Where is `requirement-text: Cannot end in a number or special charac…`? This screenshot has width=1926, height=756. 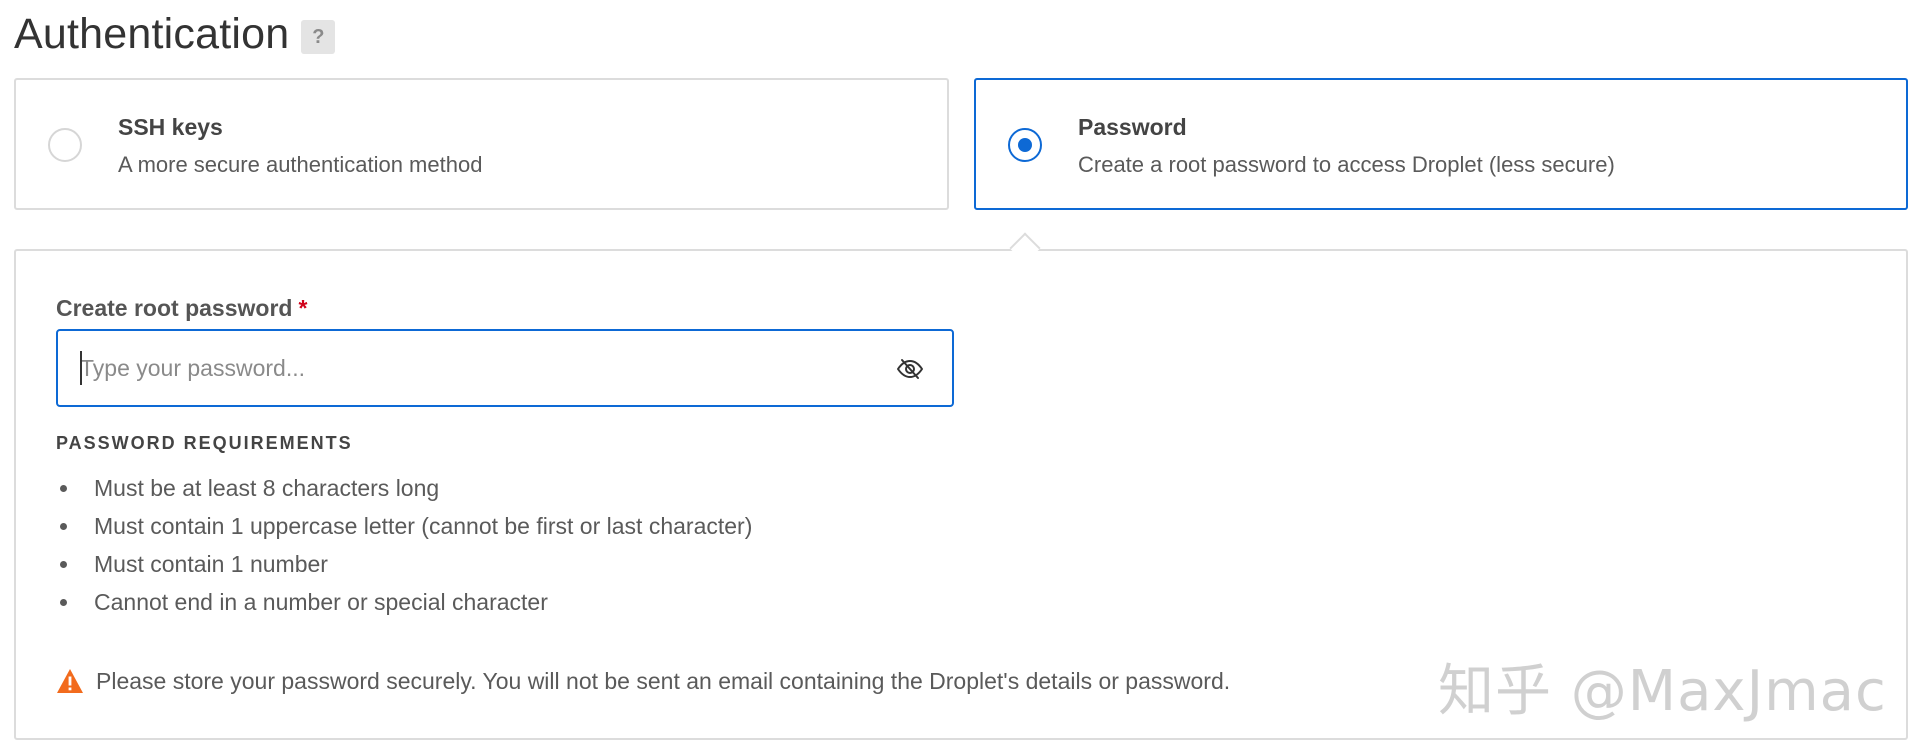
requirement-text: Cannot end in a number or special charac… is located at coordinates (321, 601).